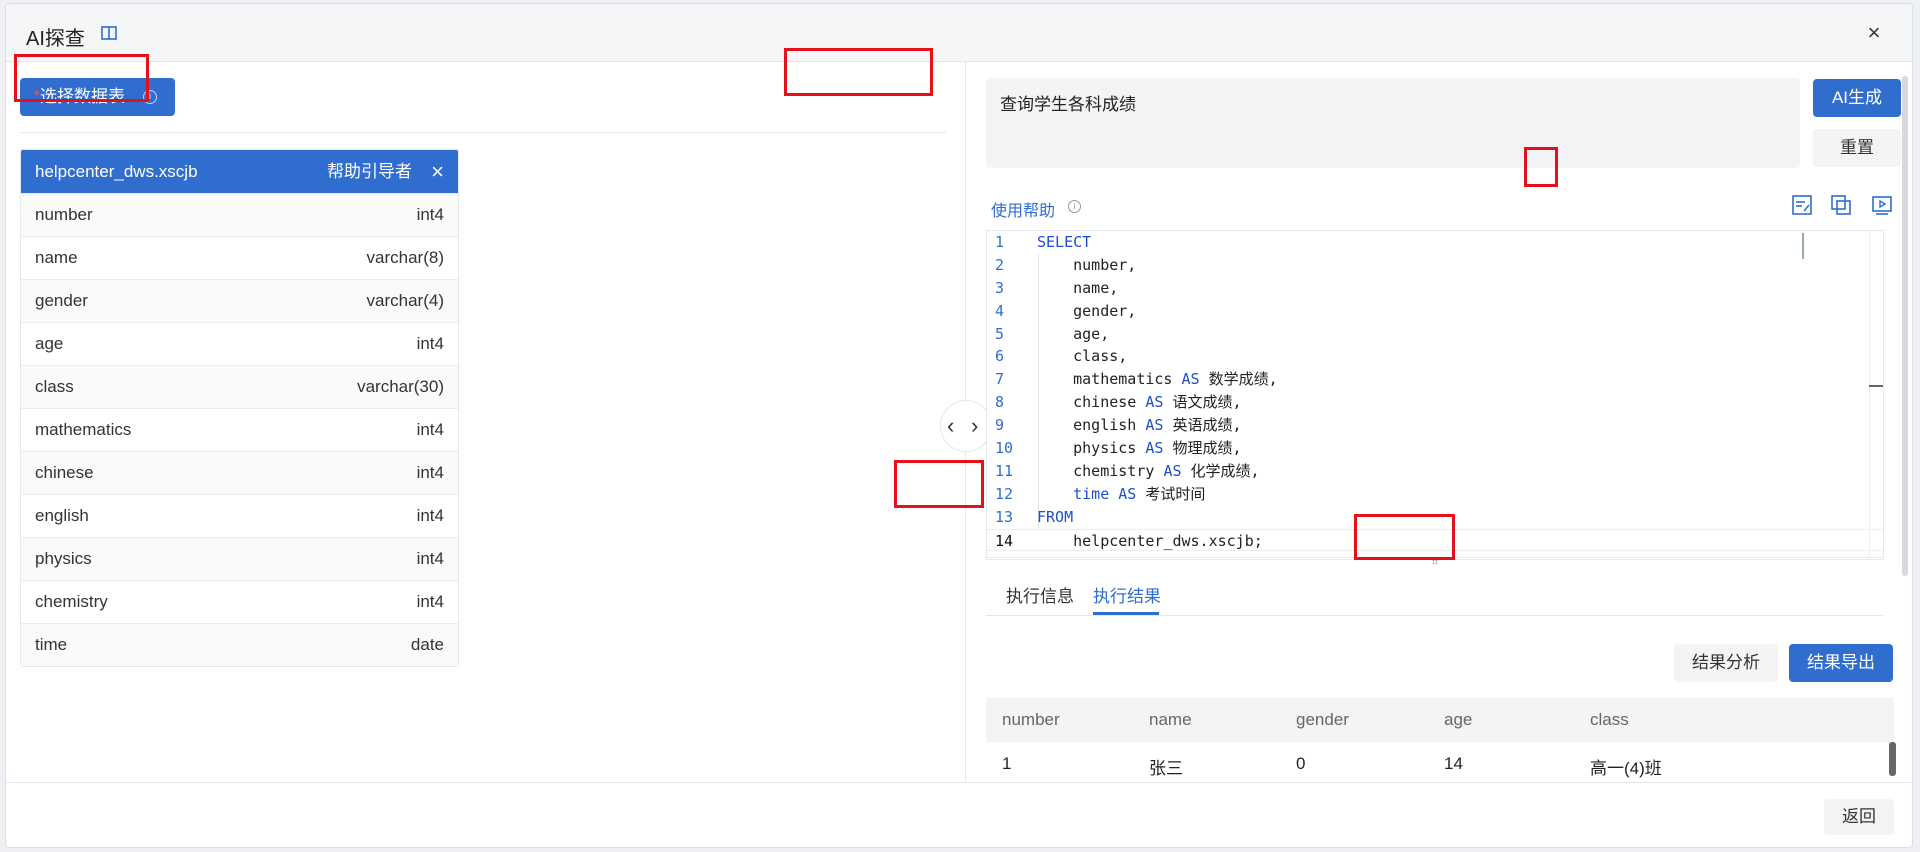 The height and width of the screenshot is (852, 1920). I want to click on minimap, so click(1812, 246).